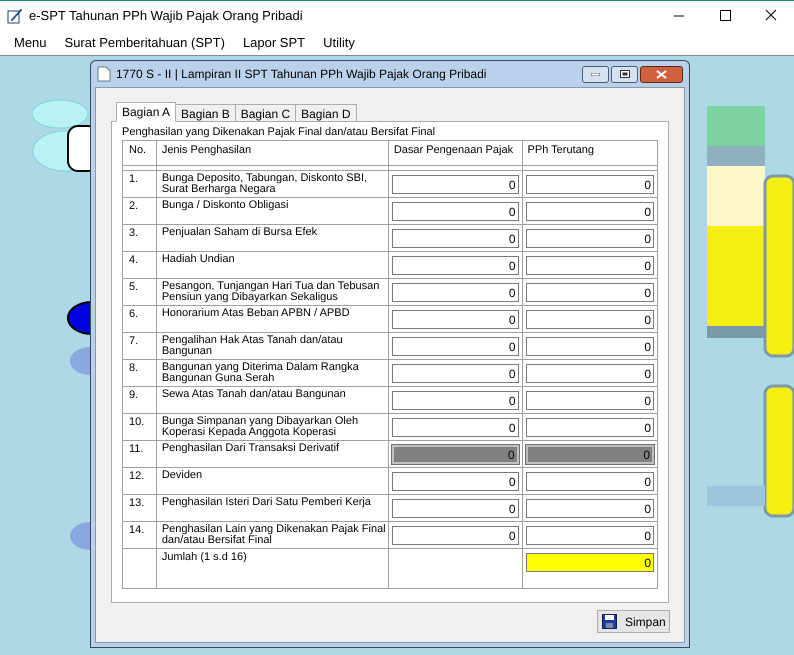 The image size is (794, 655). I want to click on row-number: 8., so click(133, 368).